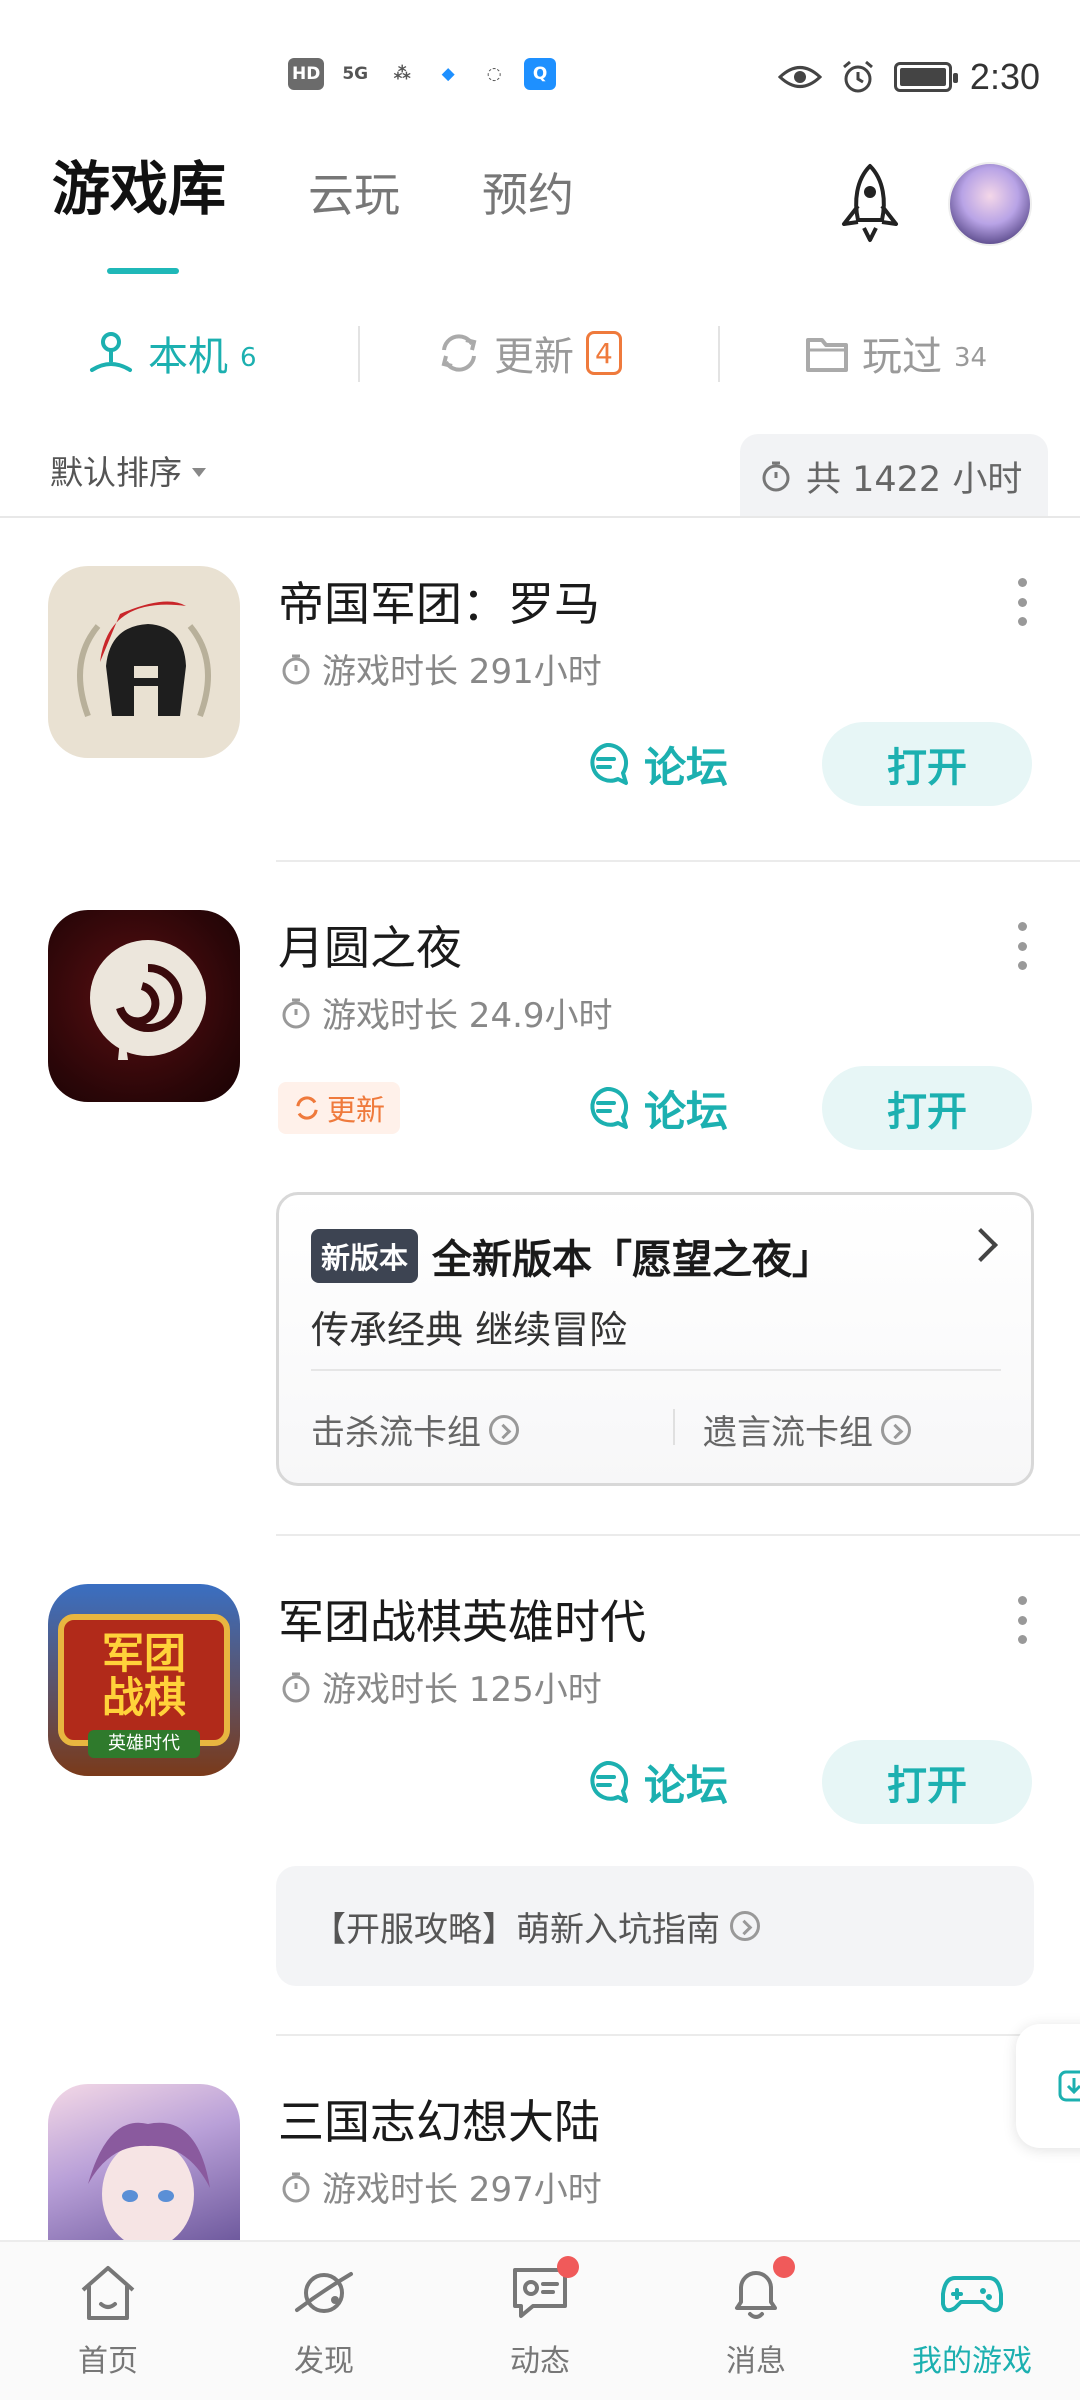 The height and width of the screenshot is (2400, 1080). I want to click on news-head: 新版本 全新版本「愿望之夜」, so click(571, 1256).